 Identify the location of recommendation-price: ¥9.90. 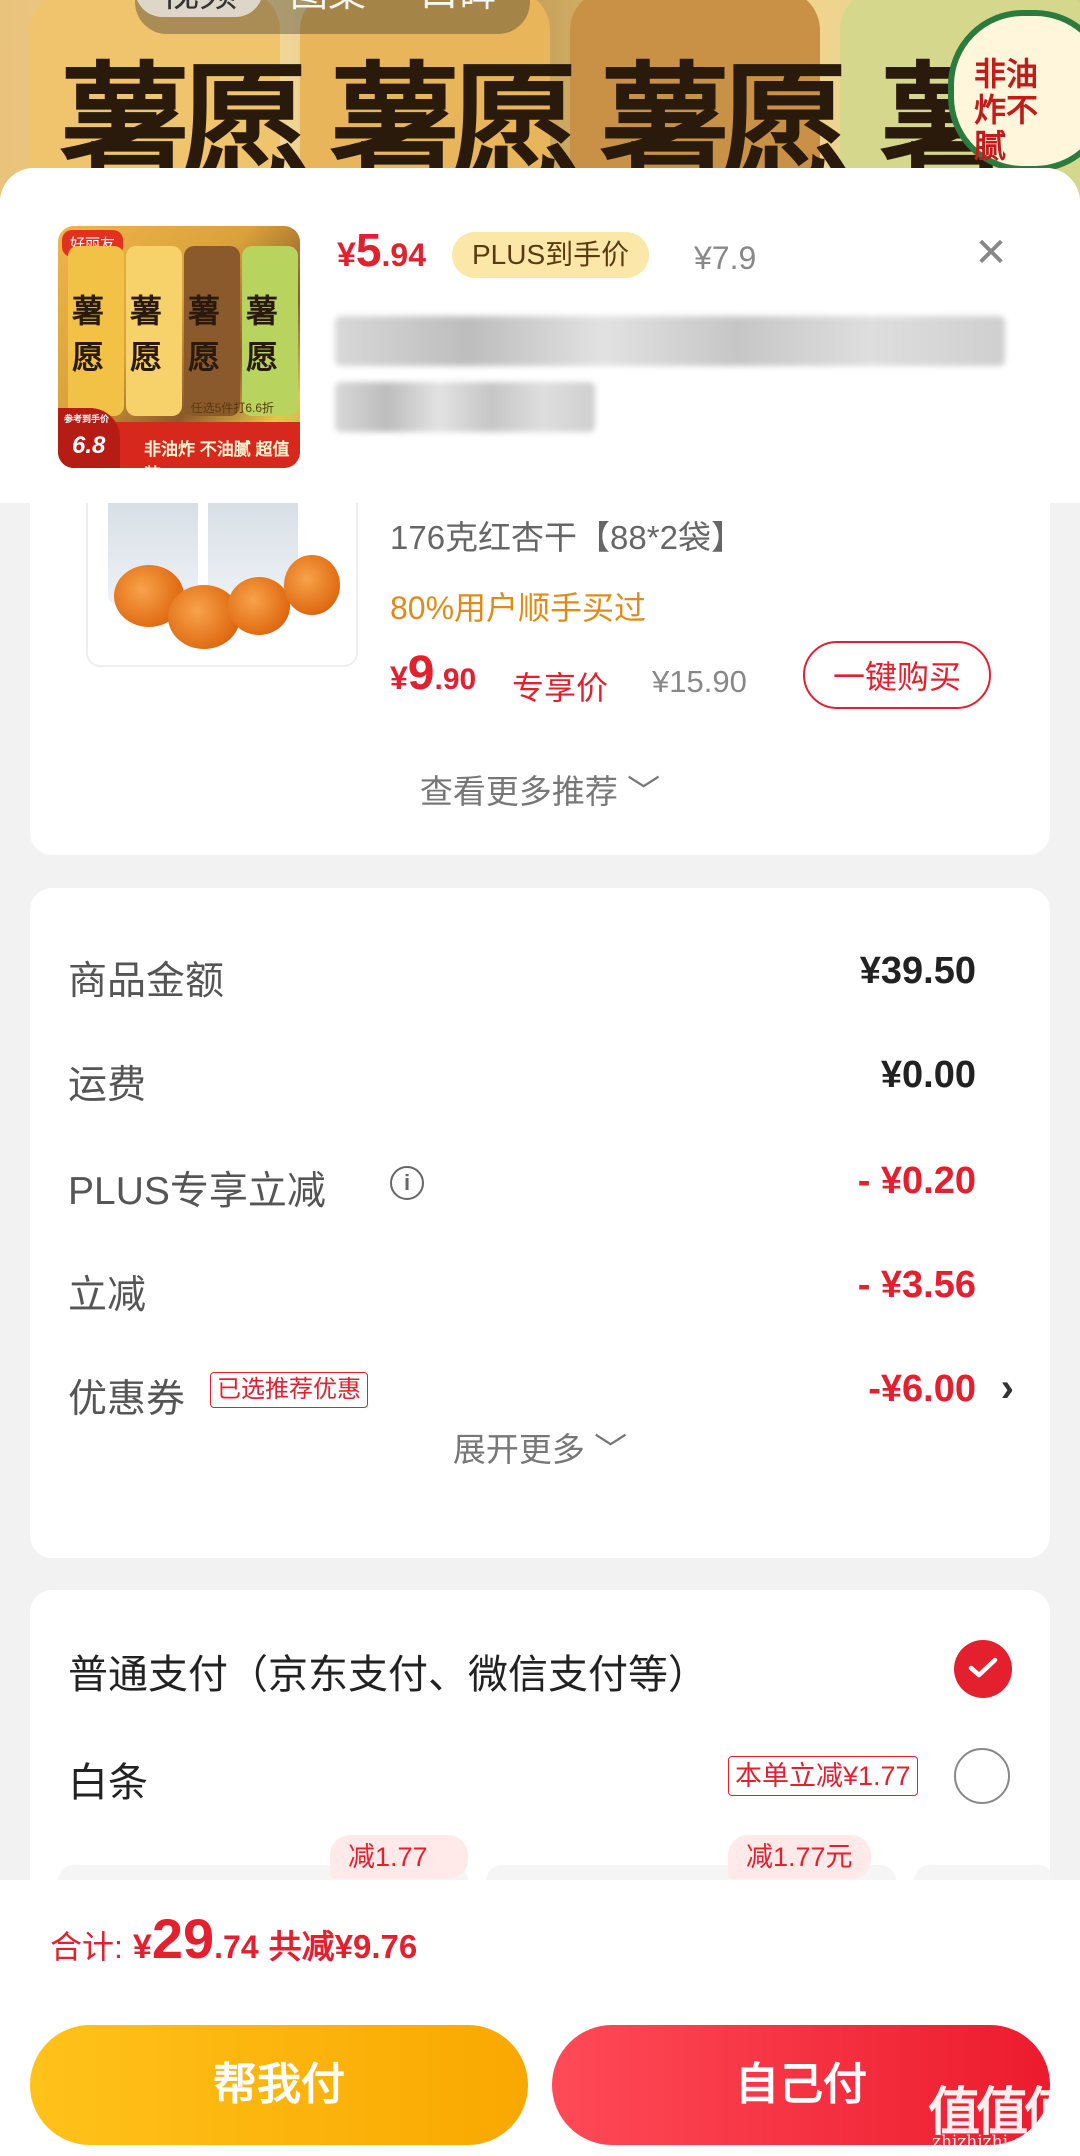
(433, 673).